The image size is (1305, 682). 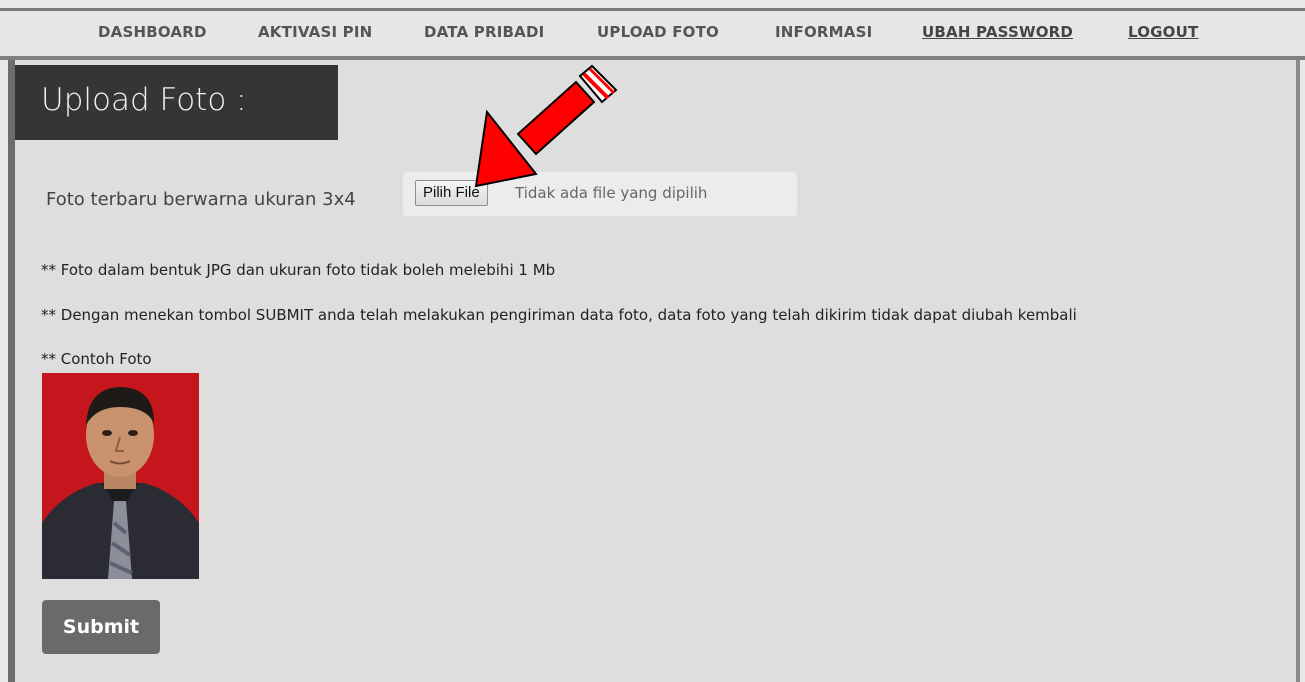 I want to click on red-arrow-annotation, so click(x=546, y=126).